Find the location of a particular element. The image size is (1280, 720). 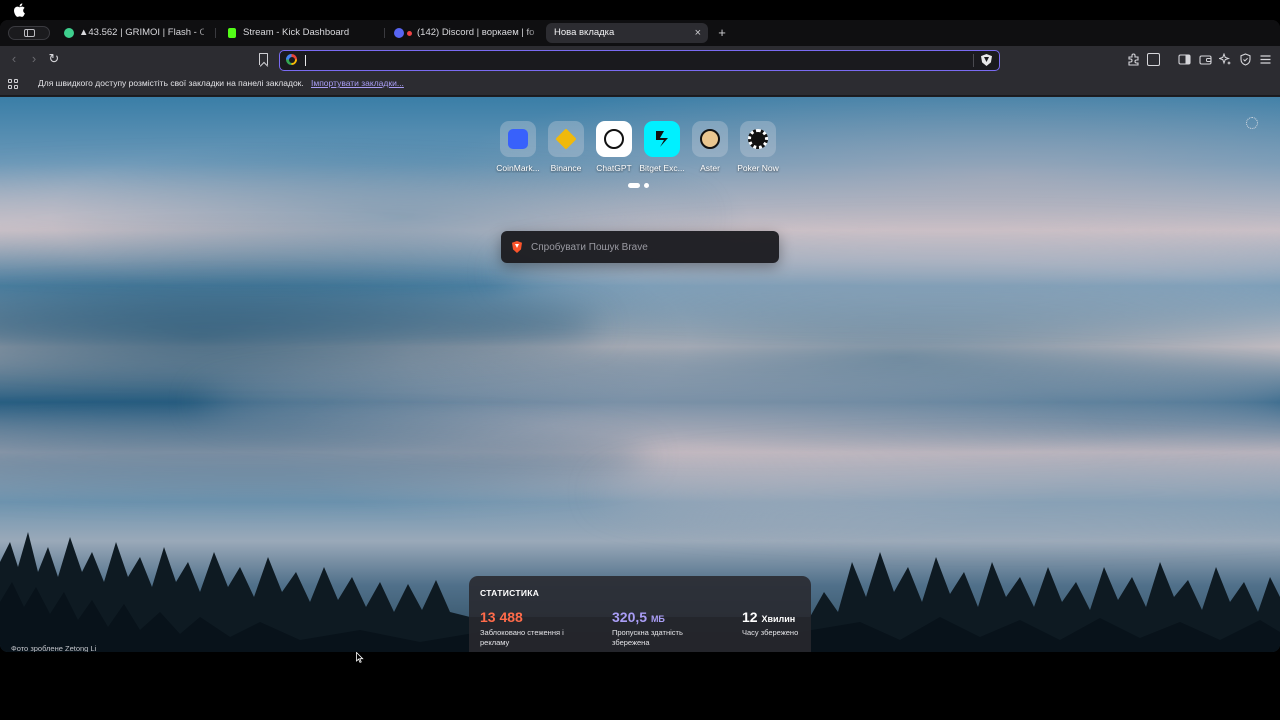

mouse-cursor-icon is located at coordinates (360, 657).